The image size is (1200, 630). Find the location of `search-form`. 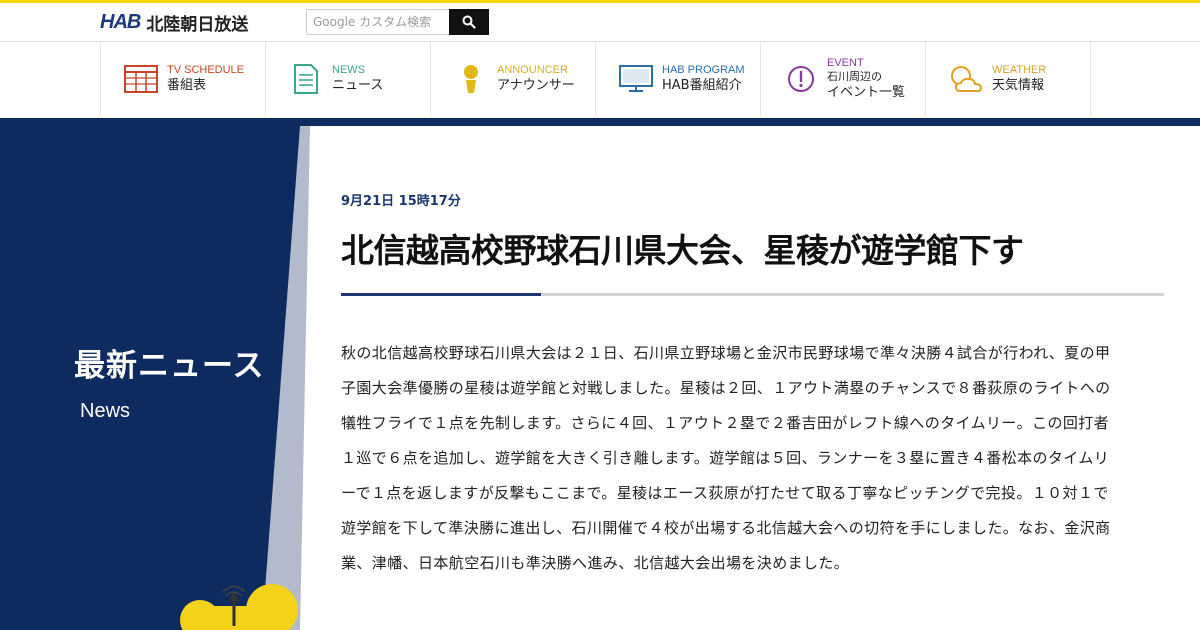

search-form is located at coordinates (397, 22).